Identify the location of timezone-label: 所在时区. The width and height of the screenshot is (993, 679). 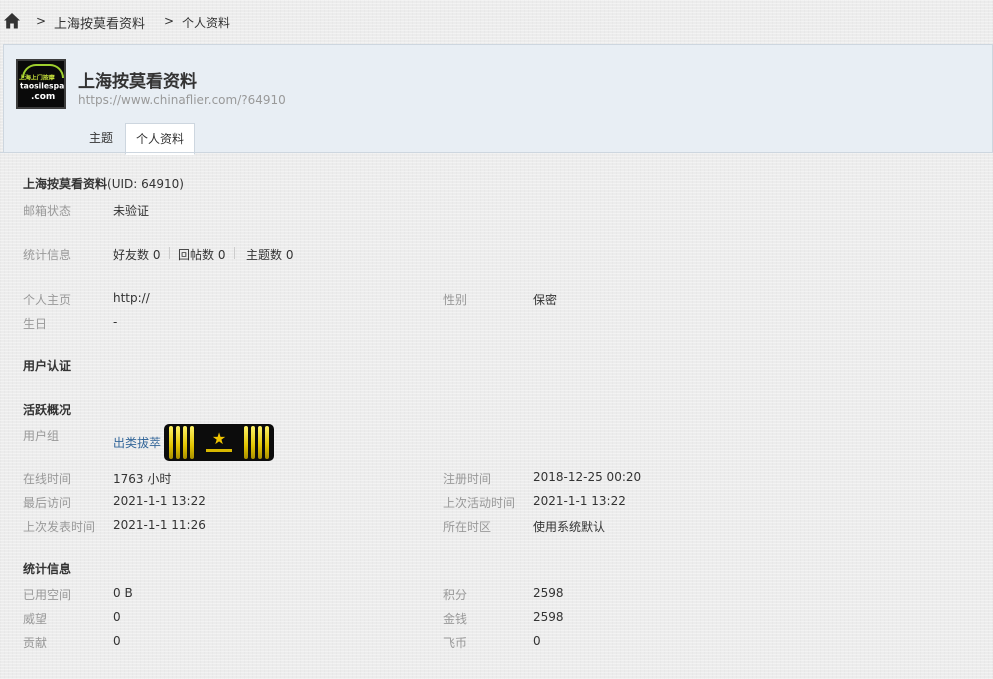
(467, 527).